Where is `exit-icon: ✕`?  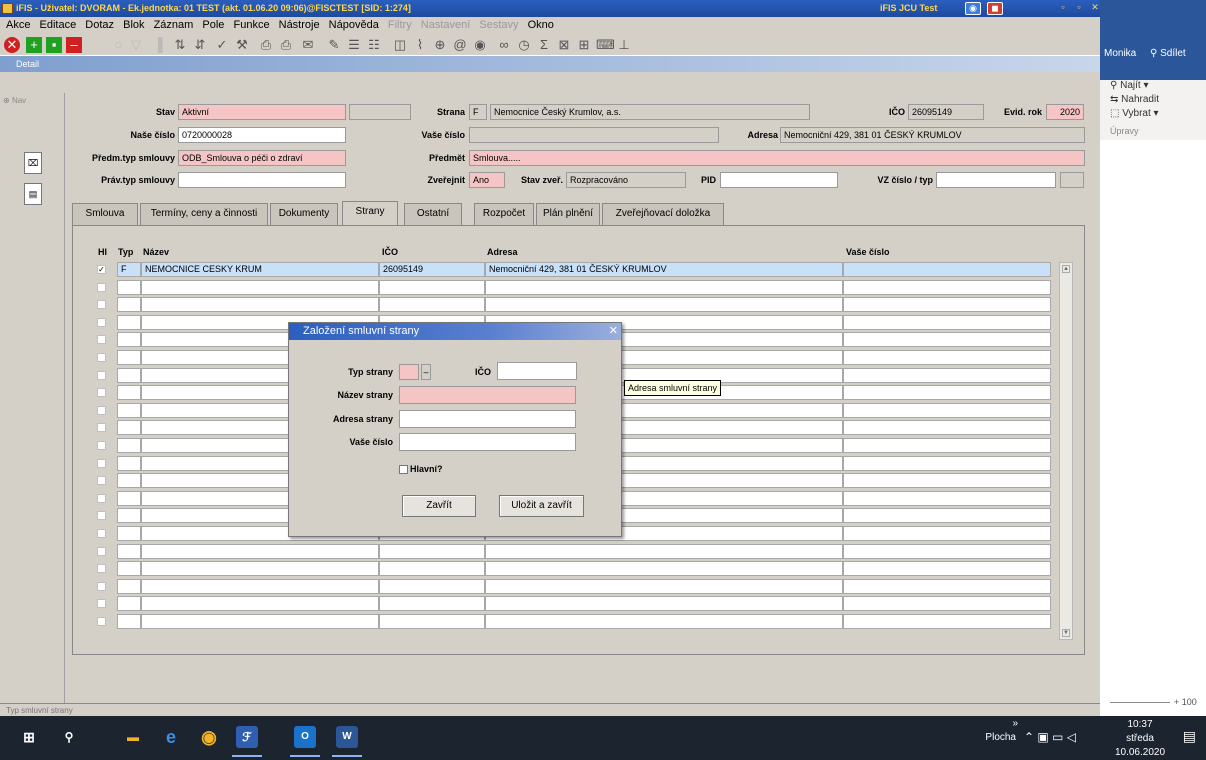
exit-icon: ✕ is located at coordinates (12, 45).